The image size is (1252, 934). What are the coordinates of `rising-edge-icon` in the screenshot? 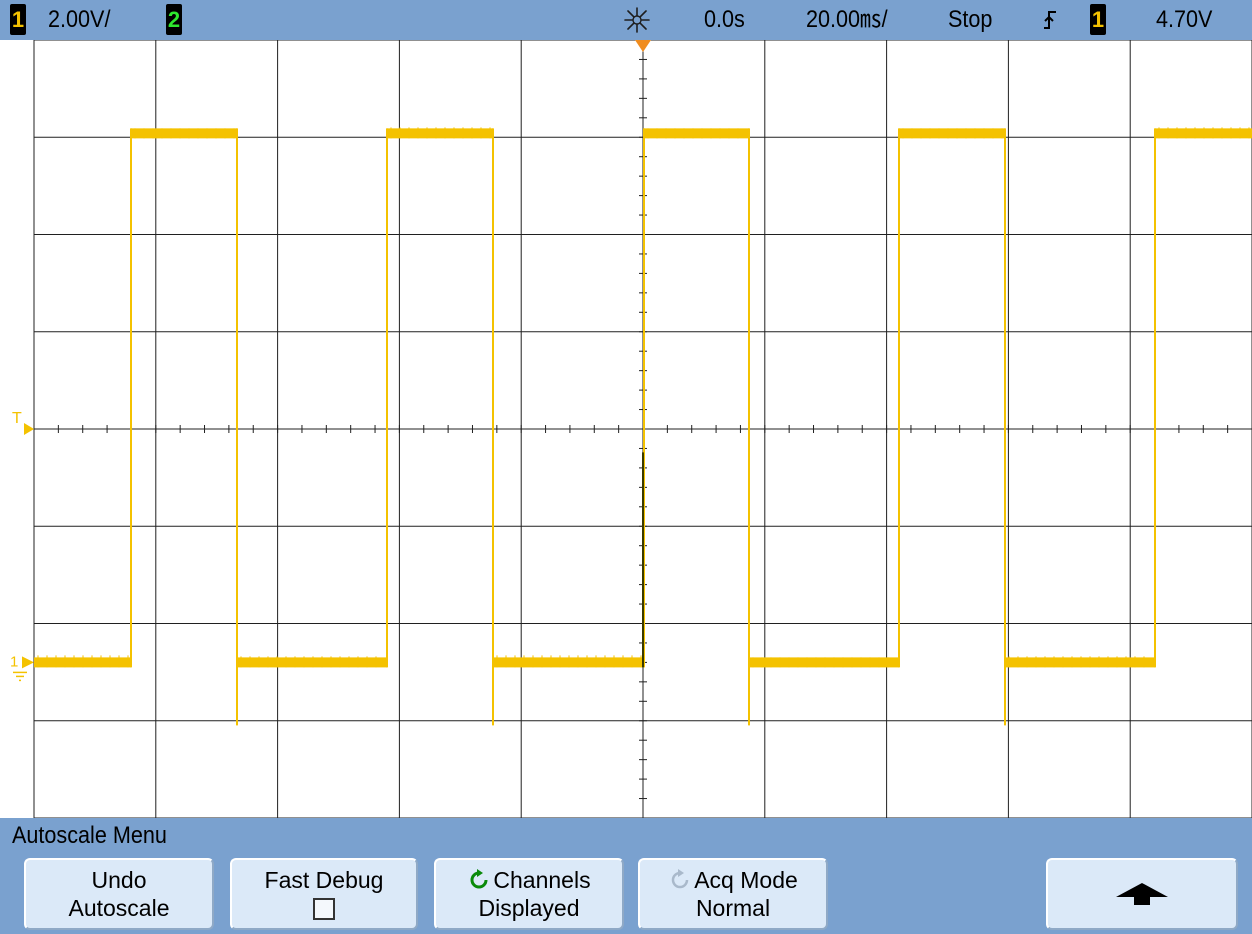 It's located at (1050, 20).